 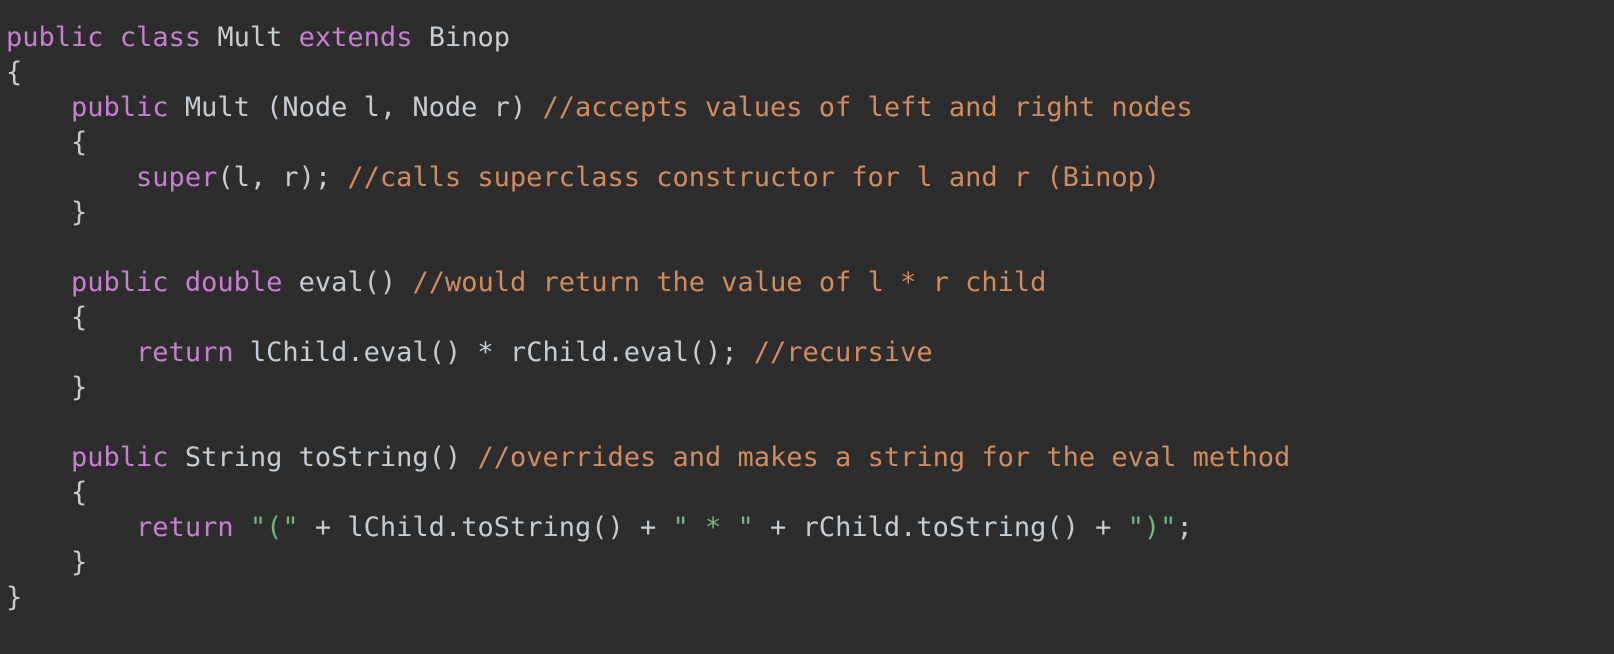 I want to click on code-token-kw: class, so click(x=160, y=37).